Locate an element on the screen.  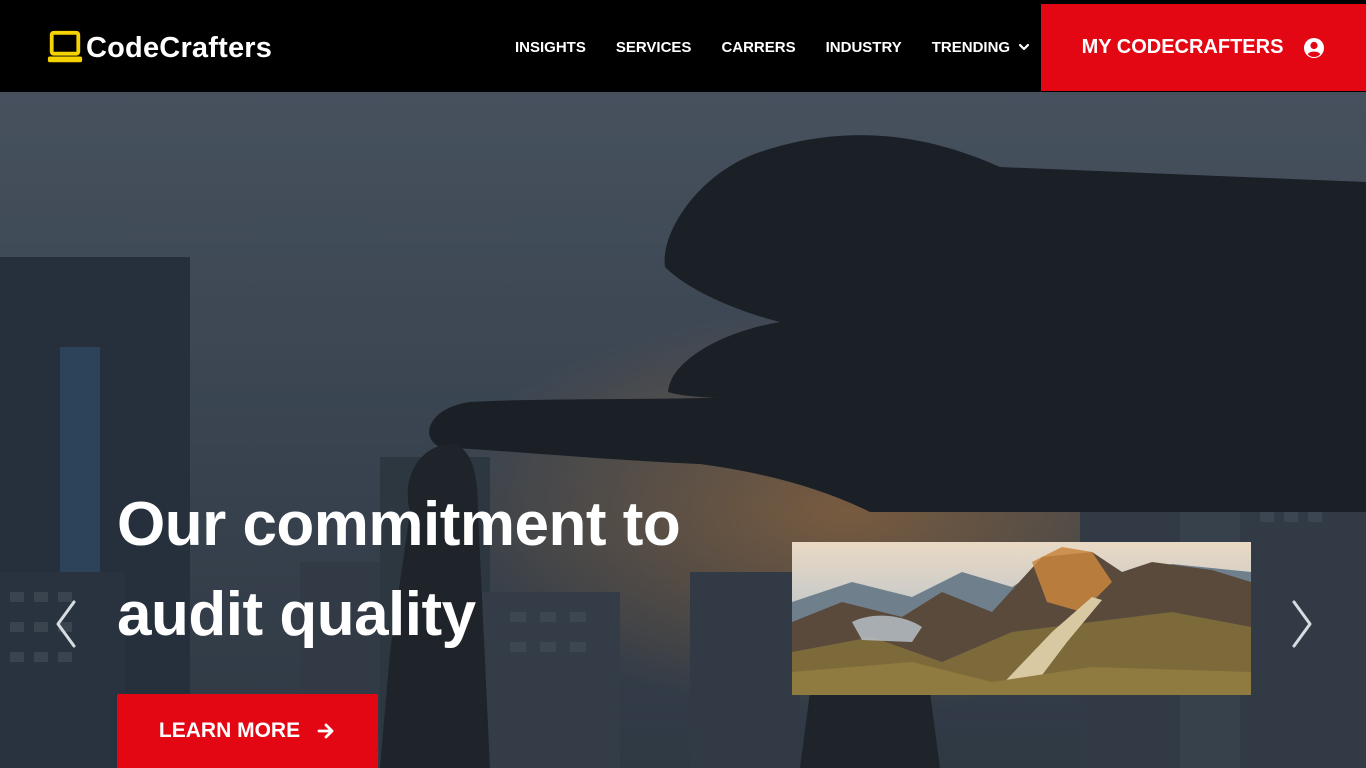
learn-more-label: LEARN MORE is located at coordinates (229, 730).